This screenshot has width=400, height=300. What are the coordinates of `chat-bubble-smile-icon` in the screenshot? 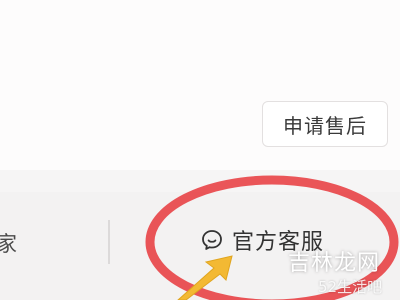 It's located at (212, 240).